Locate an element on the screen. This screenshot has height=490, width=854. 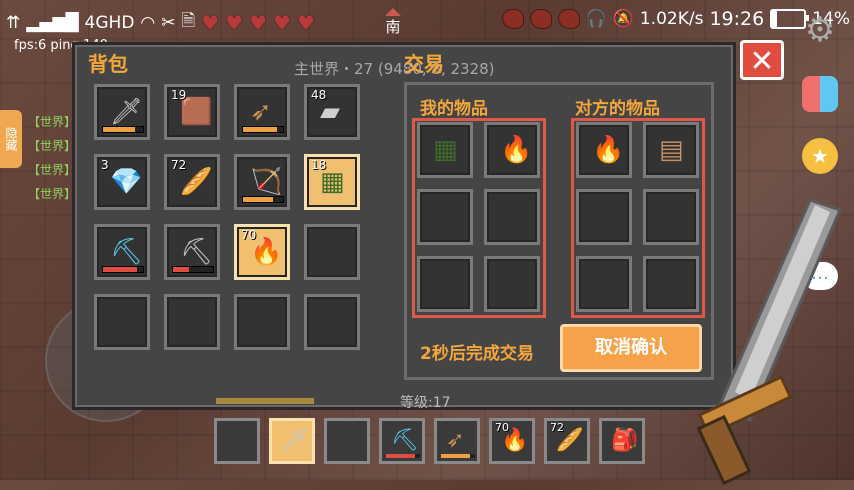
net-speed: 1.02K/s is located at coordinates (671, 19).